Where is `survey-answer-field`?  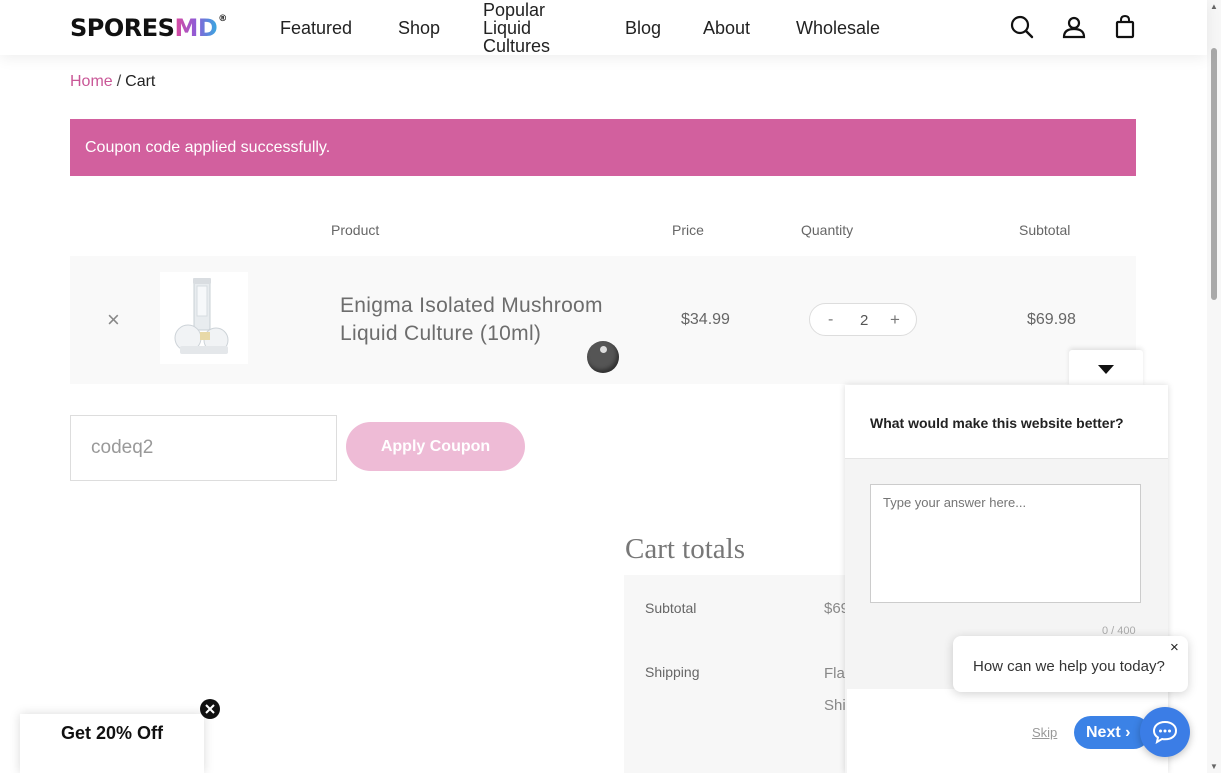 survey-answer-field is located at coordinates (1005, 543).